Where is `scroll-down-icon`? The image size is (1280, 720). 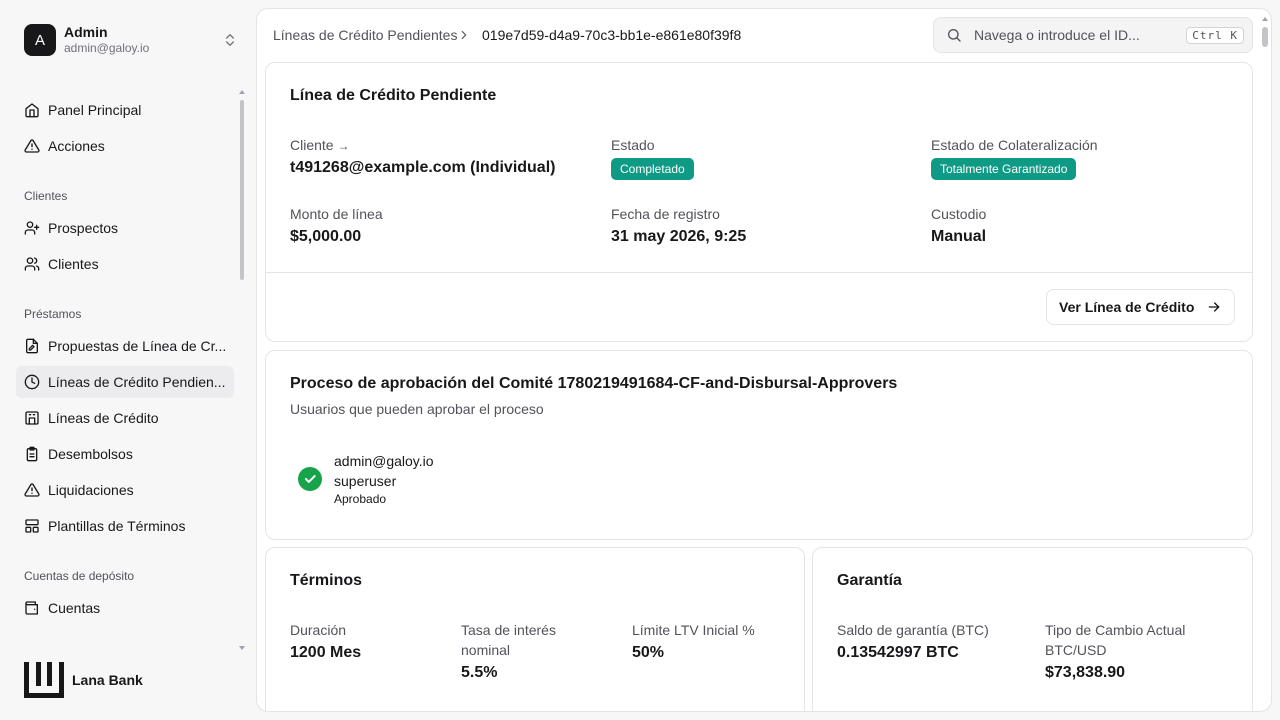
scroll-down-icon is located at coordinates (242, 648).